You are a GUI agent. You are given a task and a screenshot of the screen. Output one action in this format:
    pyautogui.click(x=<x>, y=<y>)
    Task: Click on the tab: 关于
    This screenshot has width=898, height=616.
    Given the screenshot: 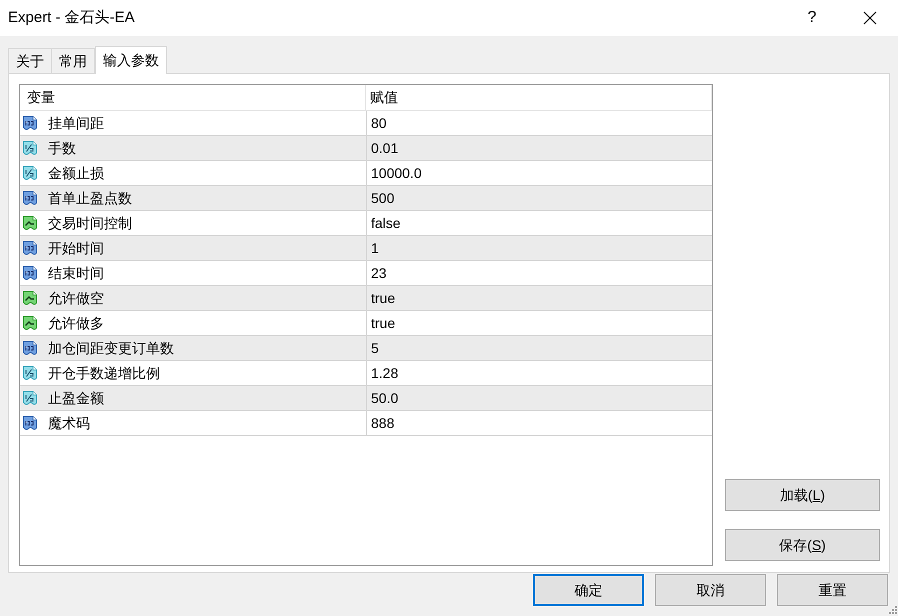 What is the action you would take?
    pyautogui.click(x=30, y=60)
    